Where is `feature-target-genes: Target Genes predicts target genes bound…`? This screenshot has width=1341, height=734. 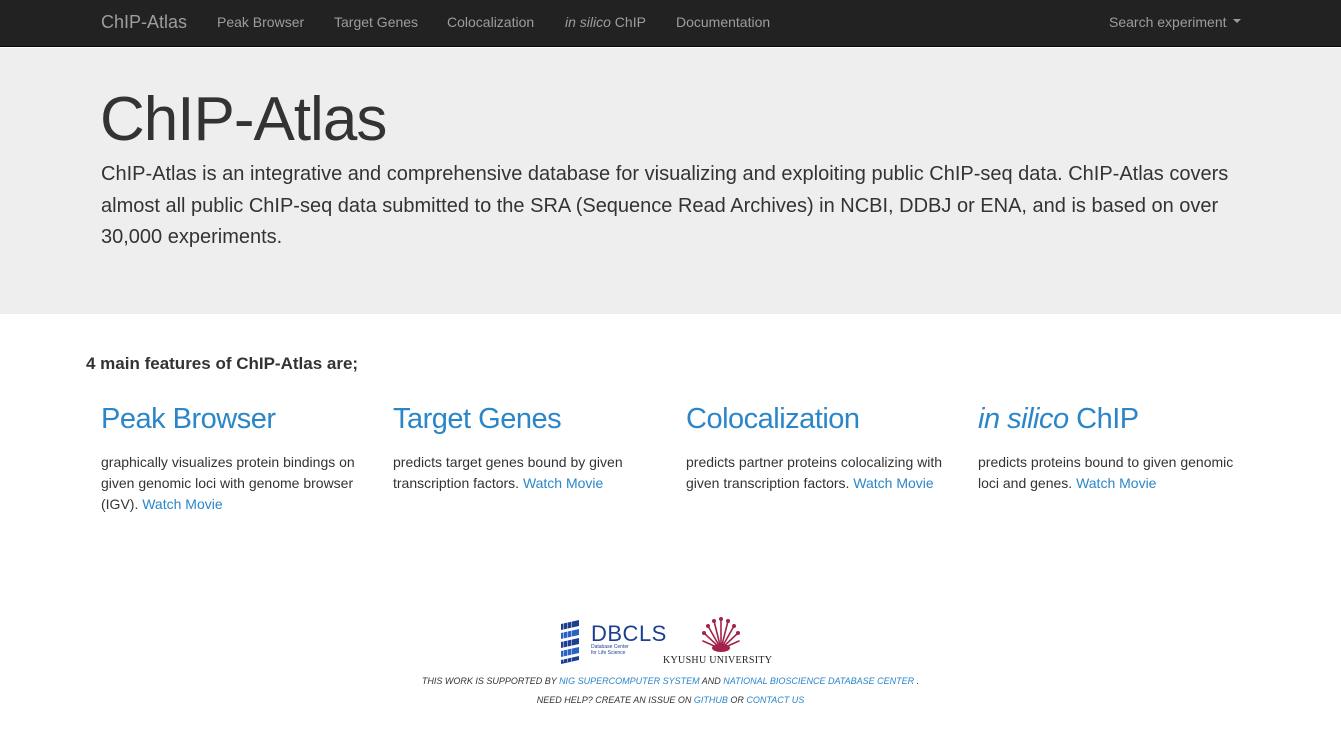
feature-target-genes: Target Genes predicts target genes bound… is located at coordinates (525, 448).